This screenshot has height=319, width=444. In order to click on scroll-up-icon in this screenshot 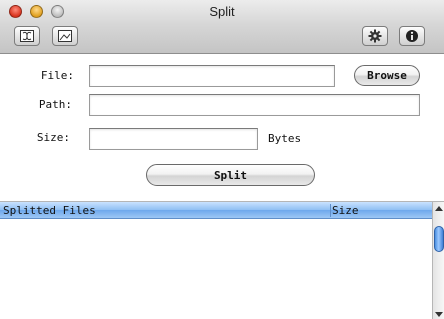, I will do `click(439, 208)`.